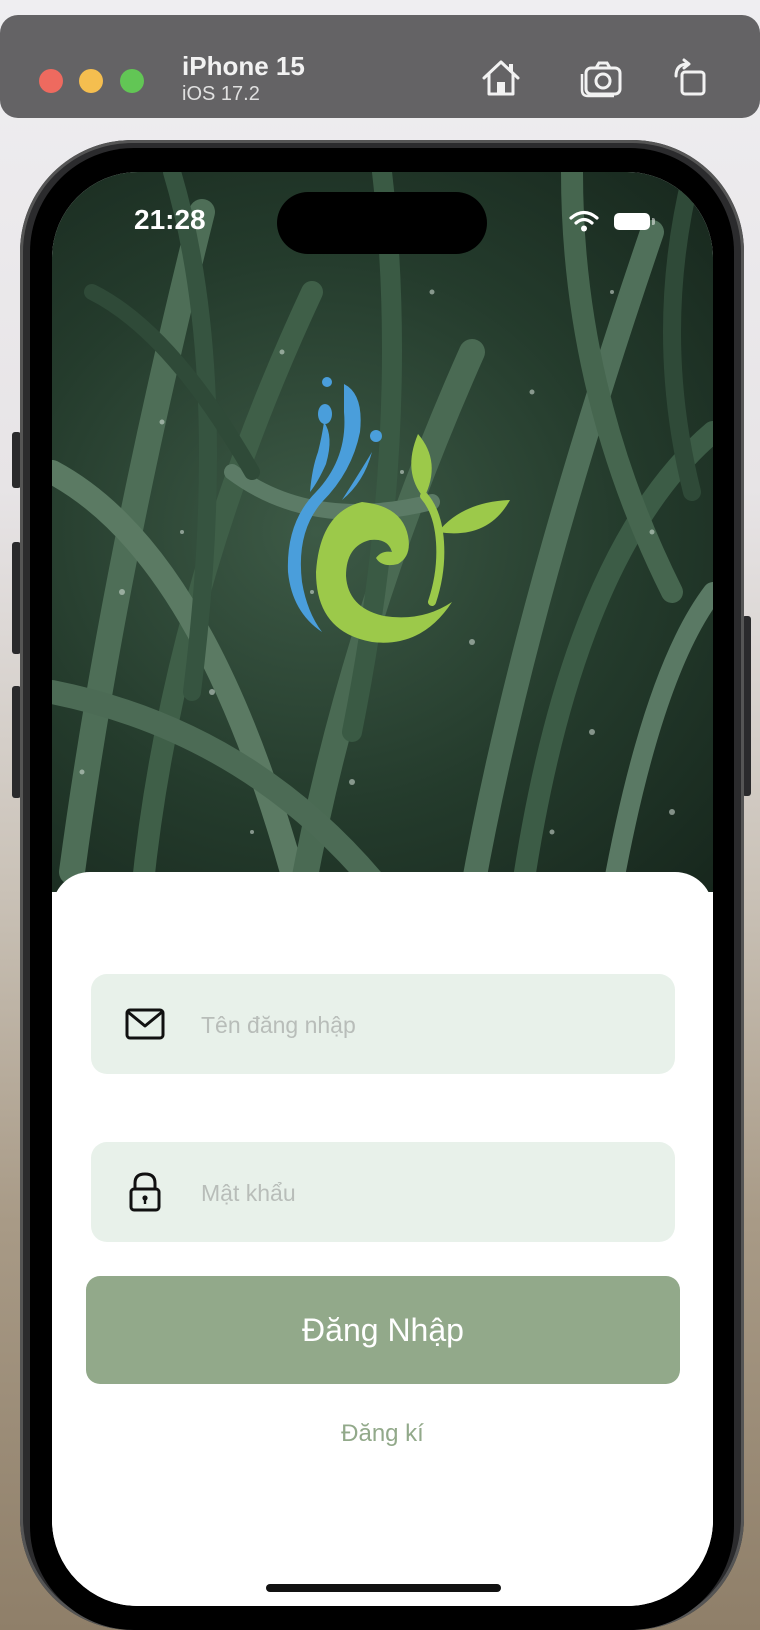  I want to click on username-field, so click(383, 1025).